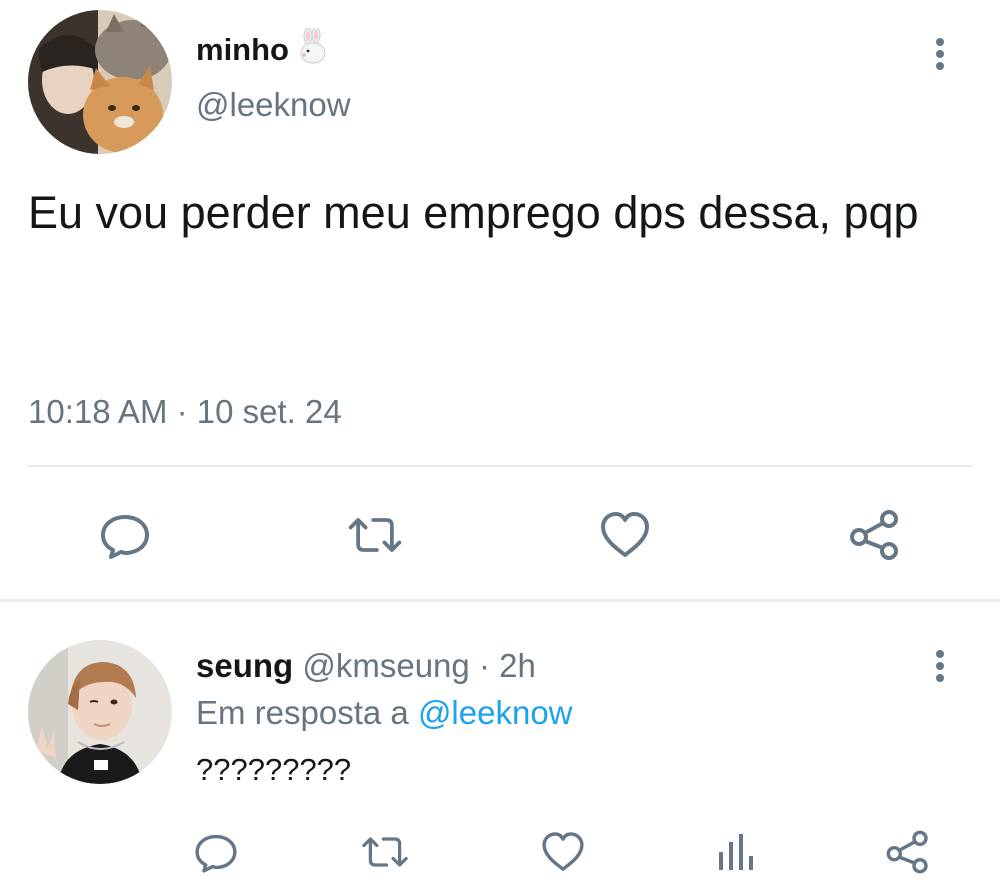 This screenshot has height=895, width=1000. What do you see at coordinates (517, 665) in the screenshot?
I see `reply-age: 2h` at bounding box center [517, 665].